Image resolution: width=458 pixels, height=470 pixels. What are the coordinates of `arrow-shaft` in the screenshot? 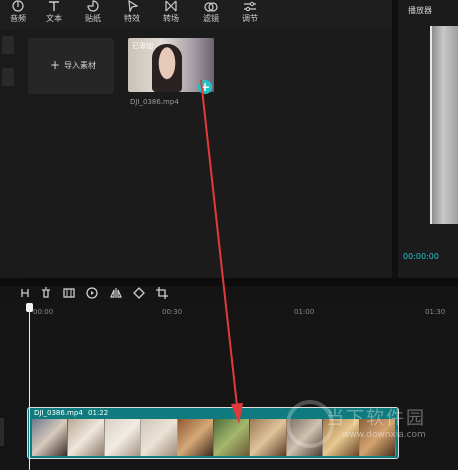 It's located at (219, 247).